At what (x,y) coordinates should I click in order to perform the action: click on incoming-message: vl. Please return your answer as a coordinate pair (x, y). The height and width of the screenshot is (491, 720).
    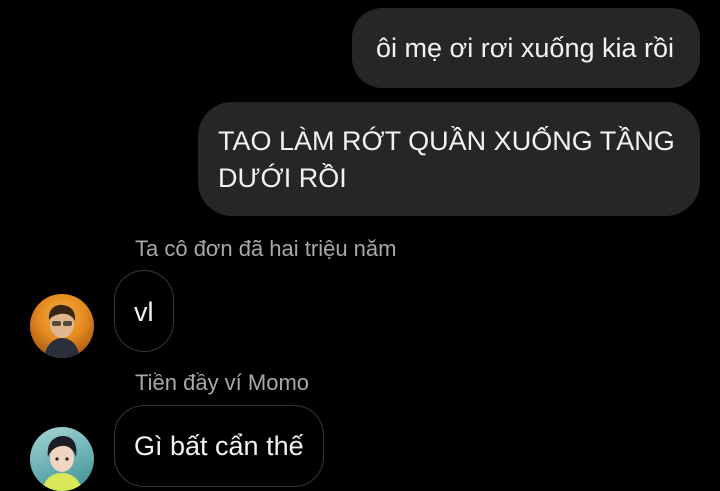
    Looking at the image, I should click on (144, 311).